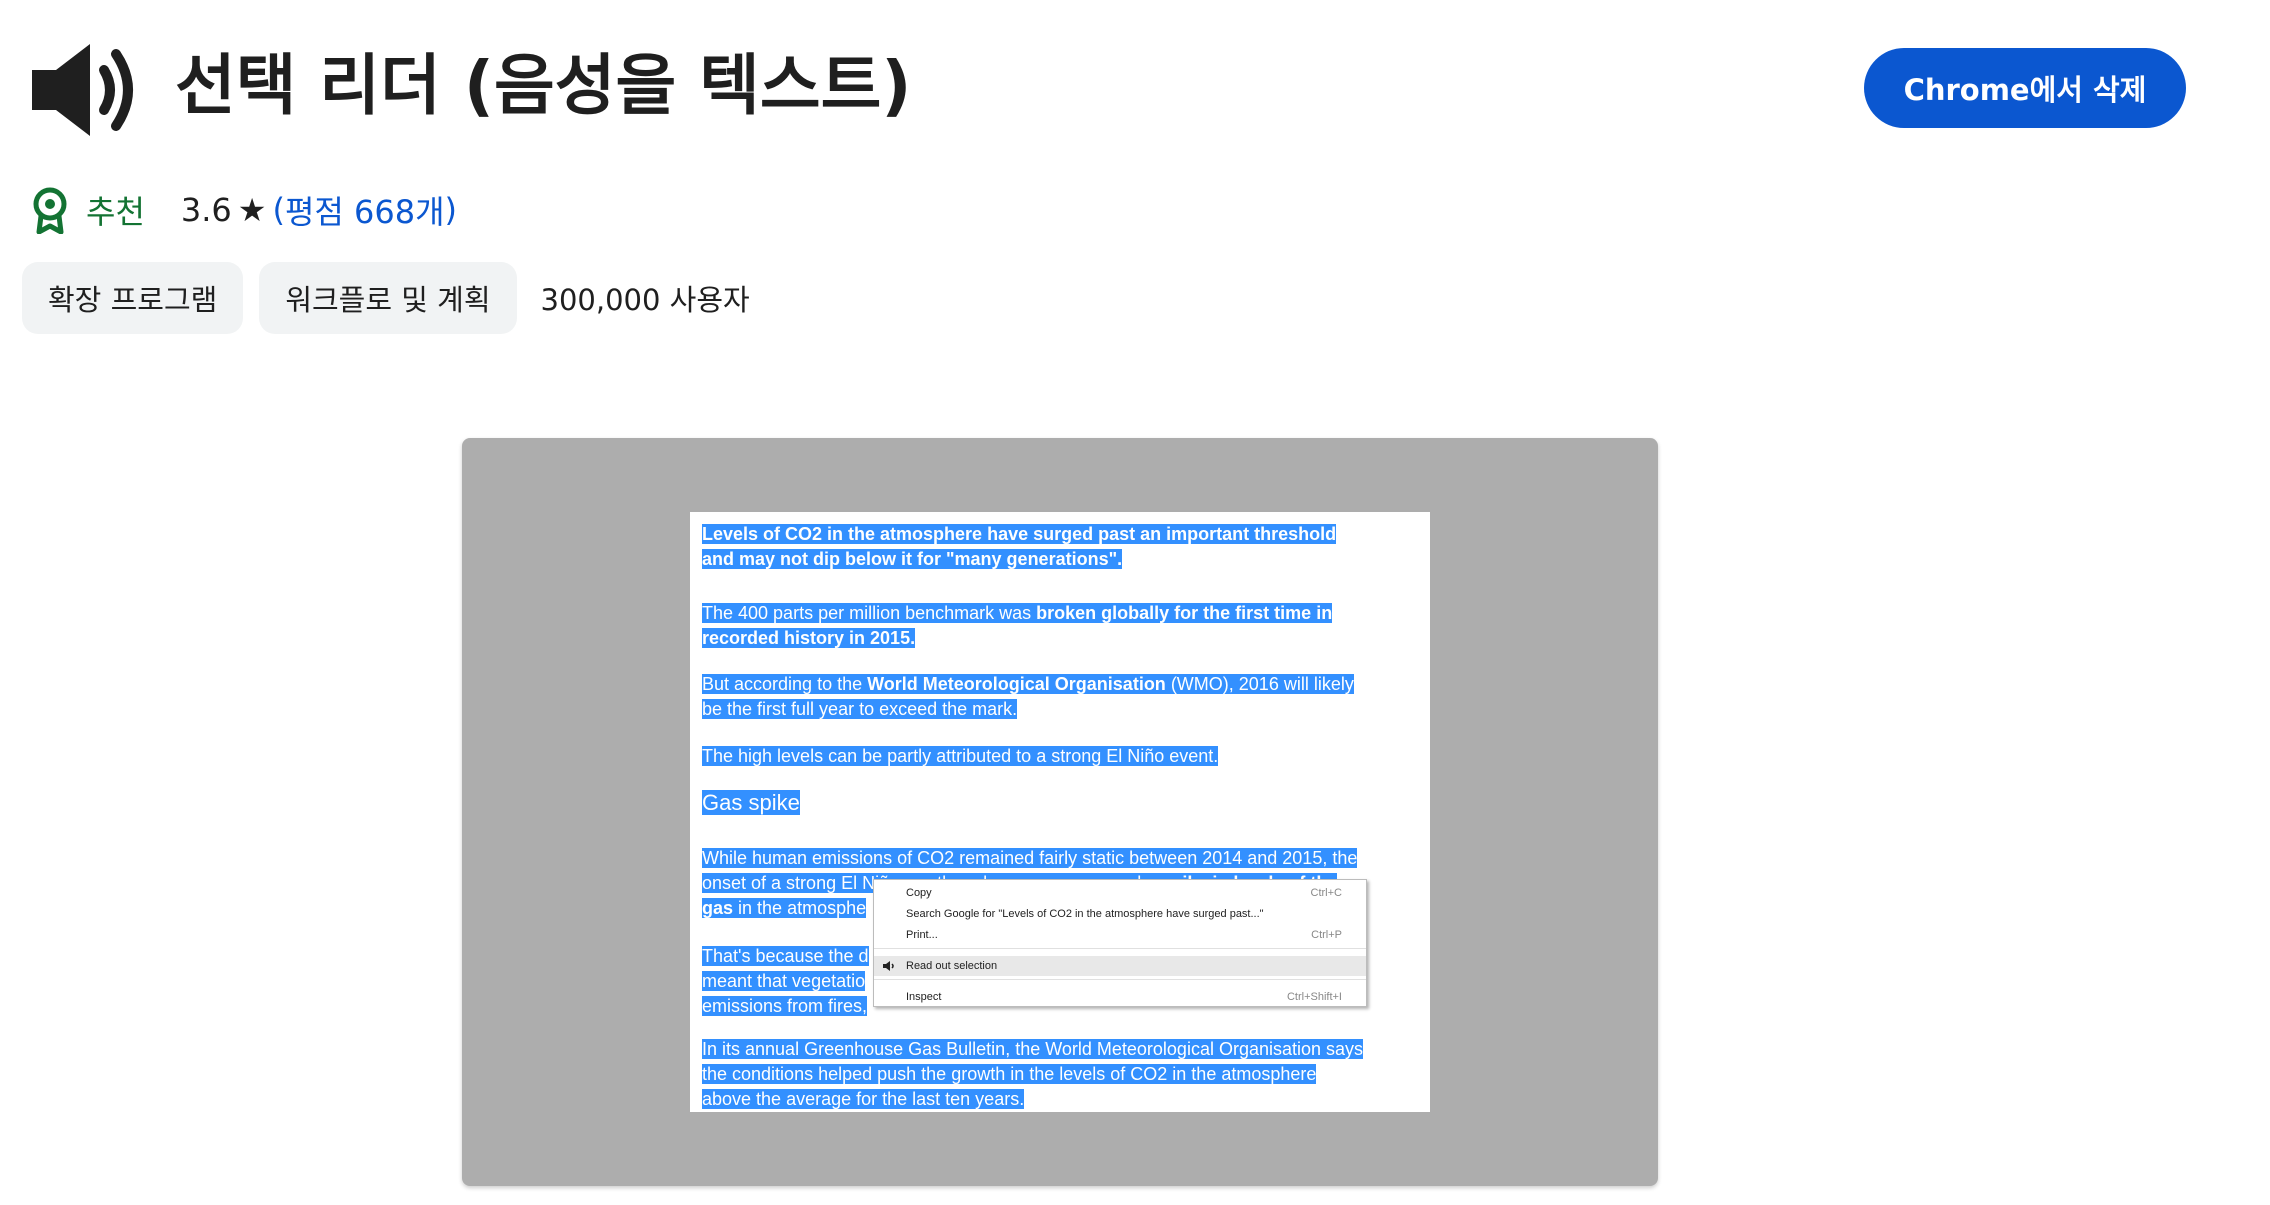  I want to click on star-icon: ★, so click(252, 210).